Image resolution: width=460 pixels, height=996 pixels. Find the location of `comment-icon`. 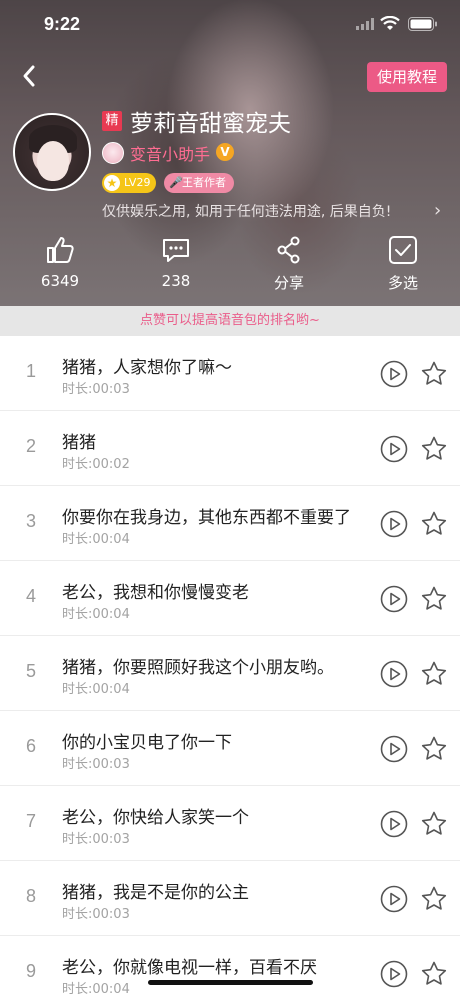

comment-icon is located at coordinates (176, 250).